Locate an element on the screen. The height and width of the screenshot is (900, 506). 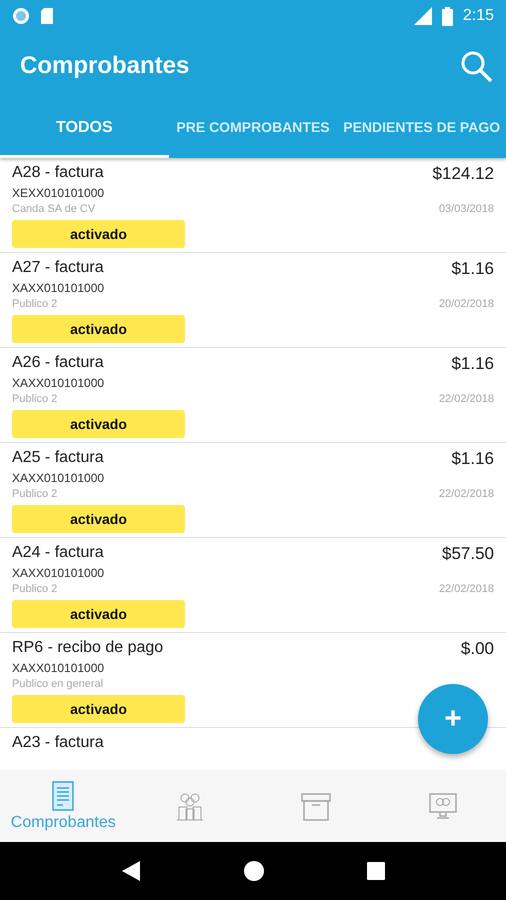
item-date: 20/02/2018 is located at coordinates (466, 305).